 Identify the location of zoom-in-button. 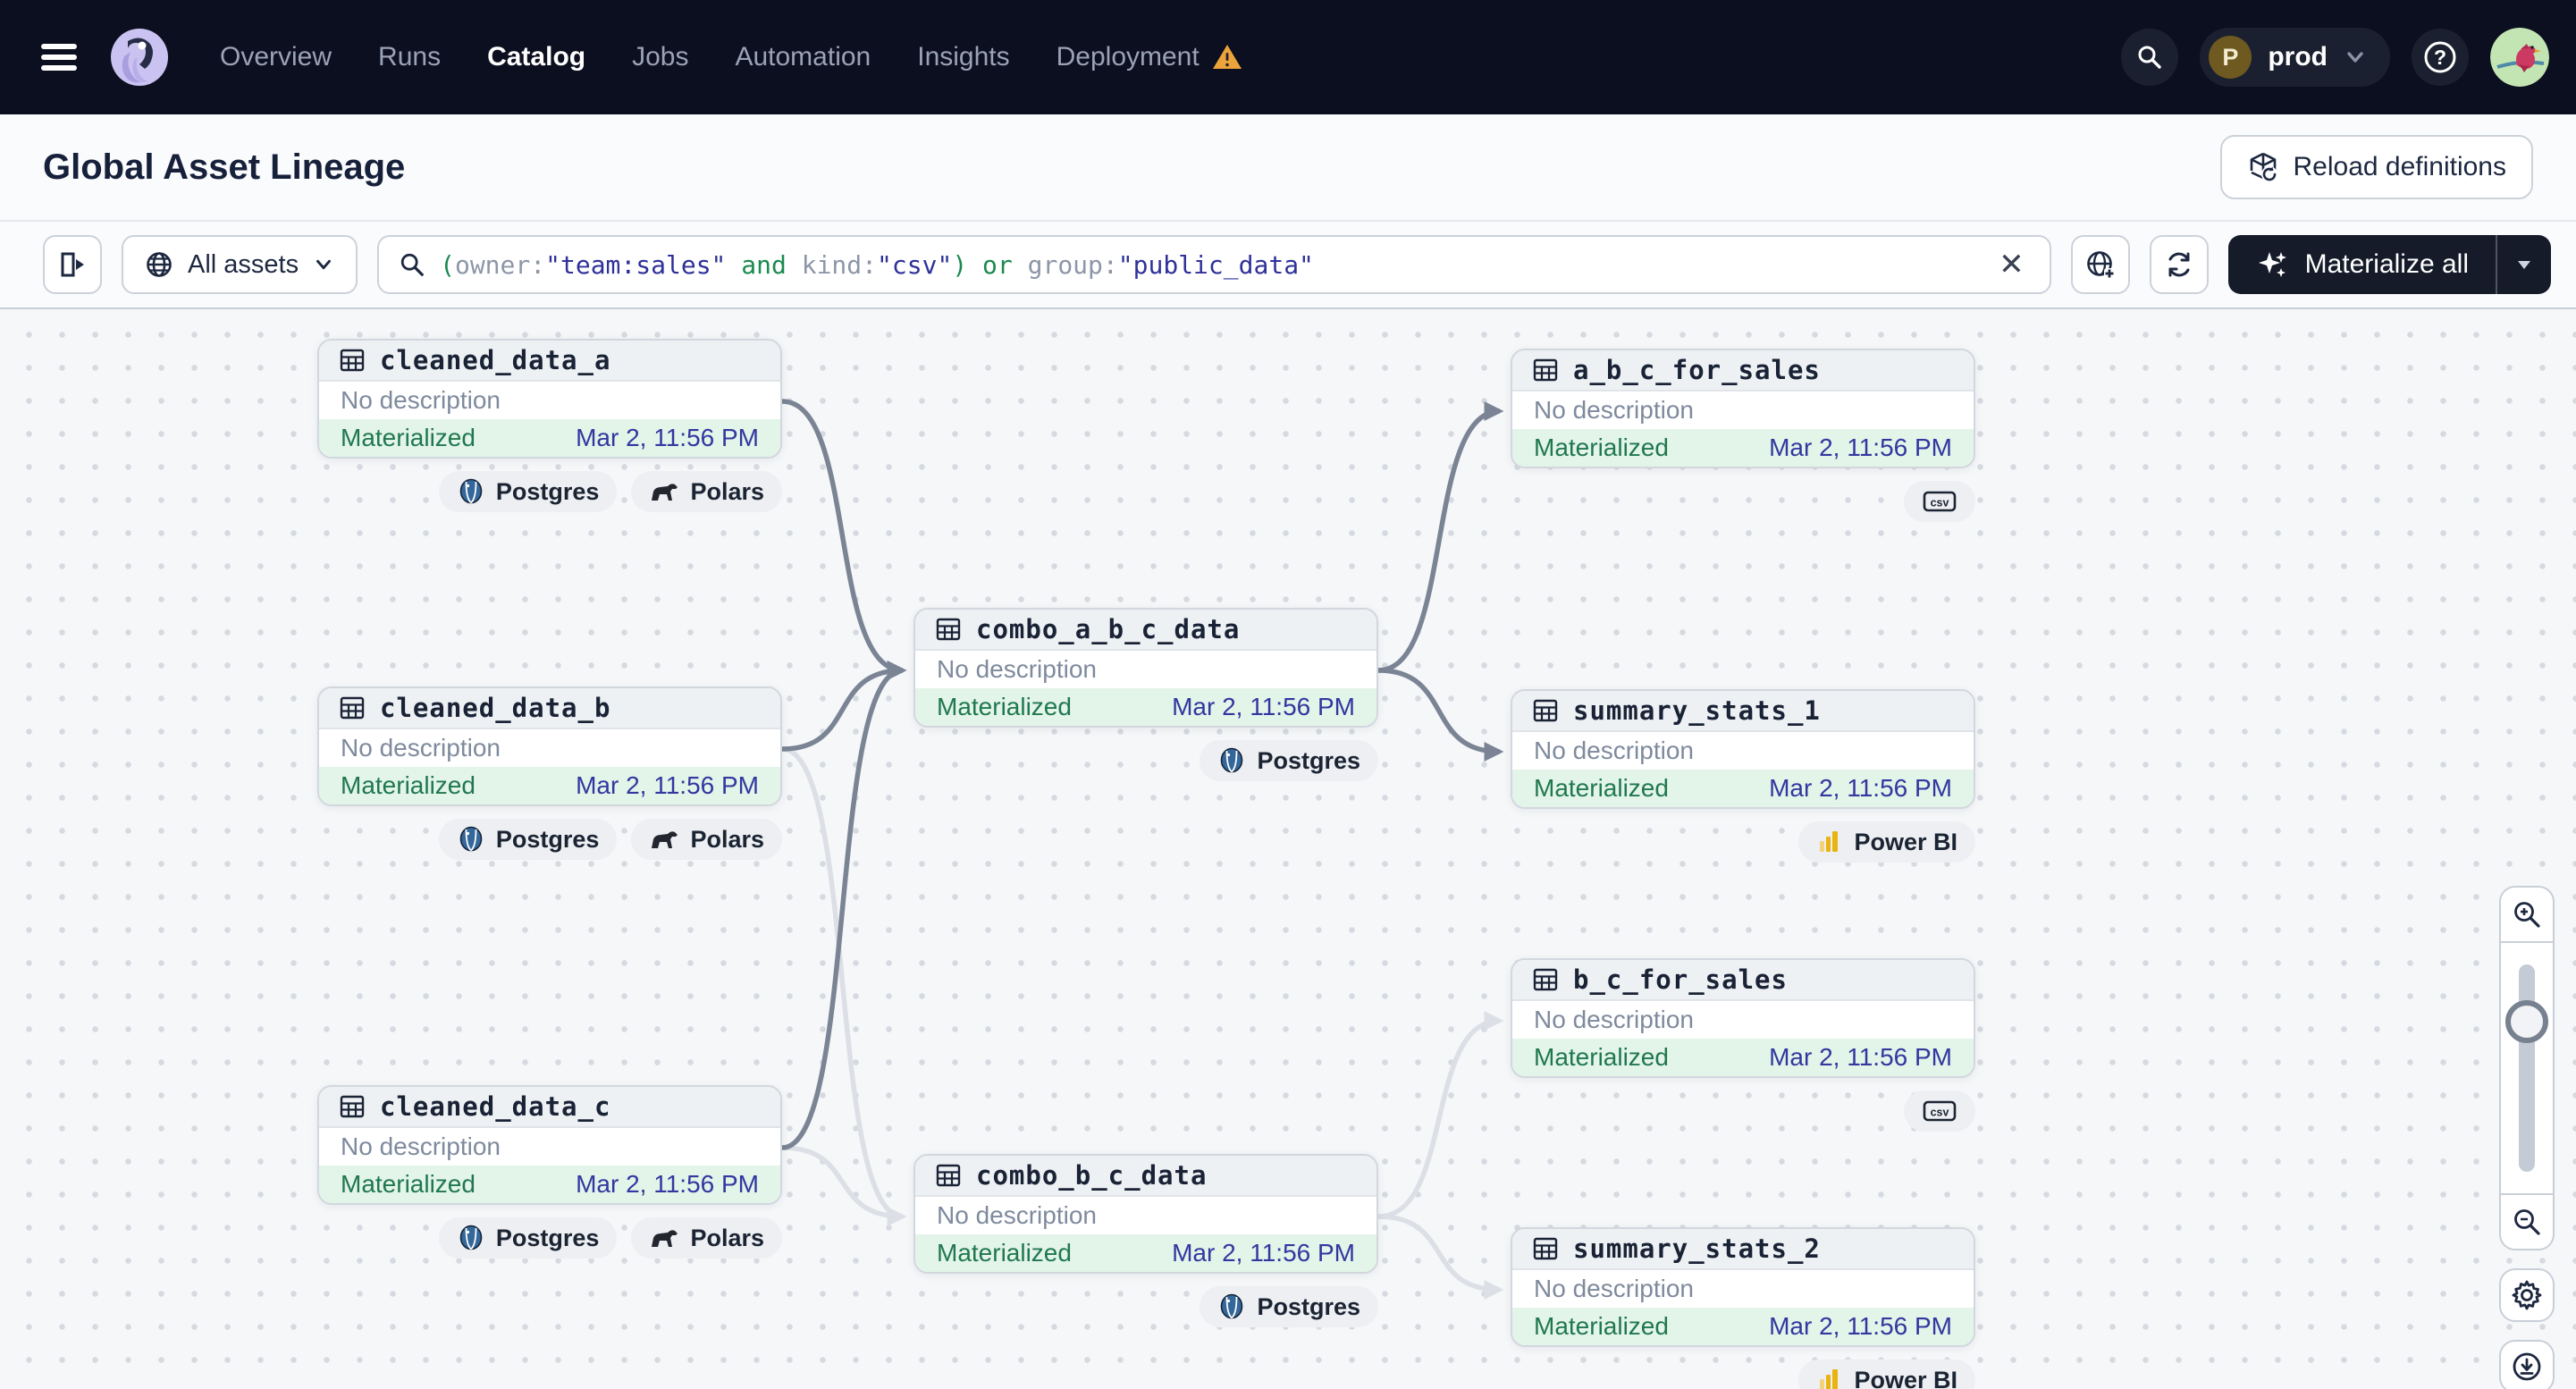
(2527, 915).